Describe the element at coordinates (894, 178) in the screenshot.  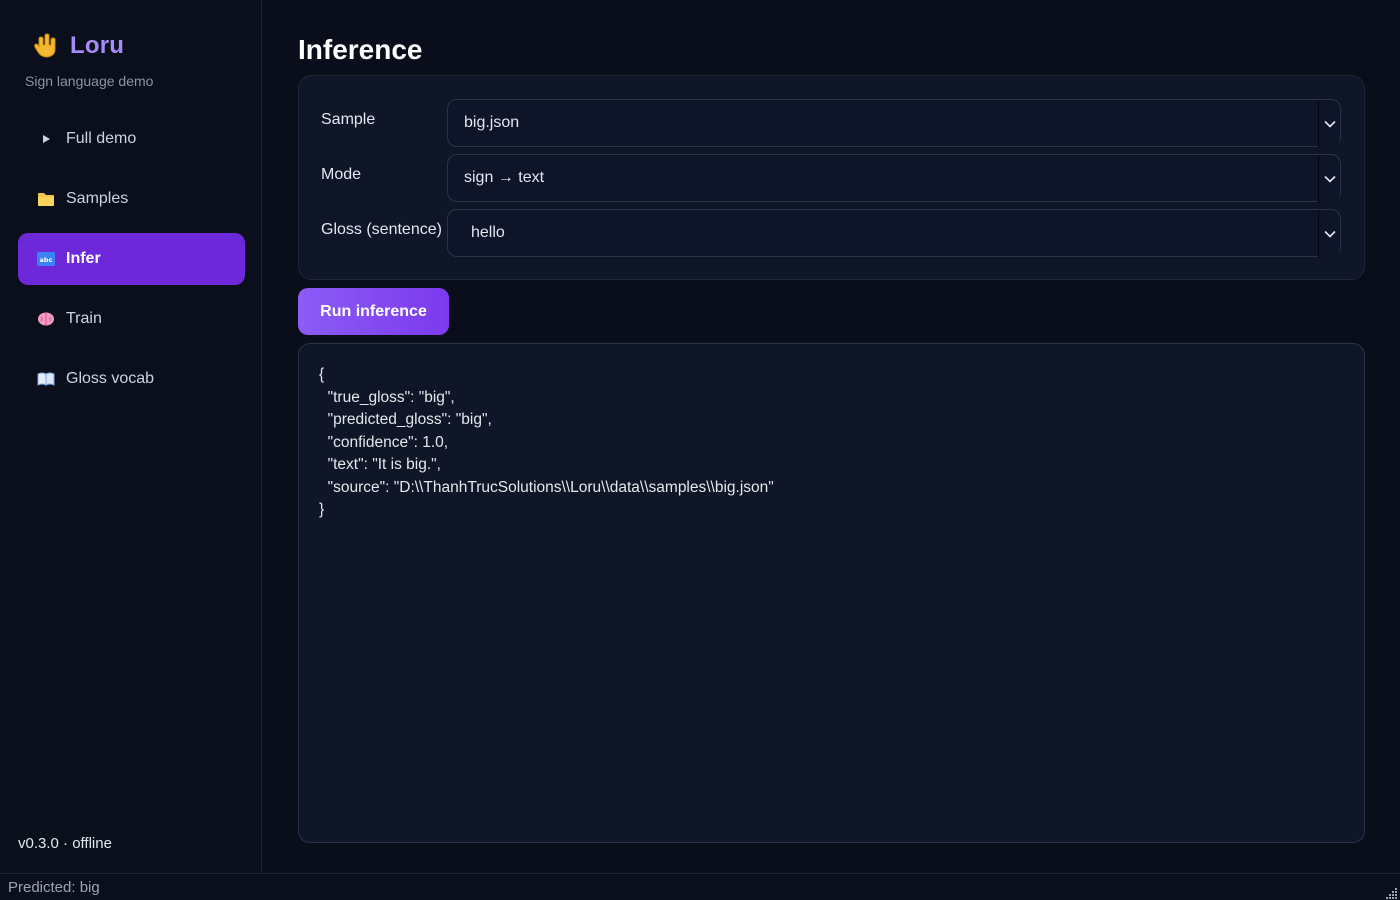
I see `mode-select: sign → text` at that location.